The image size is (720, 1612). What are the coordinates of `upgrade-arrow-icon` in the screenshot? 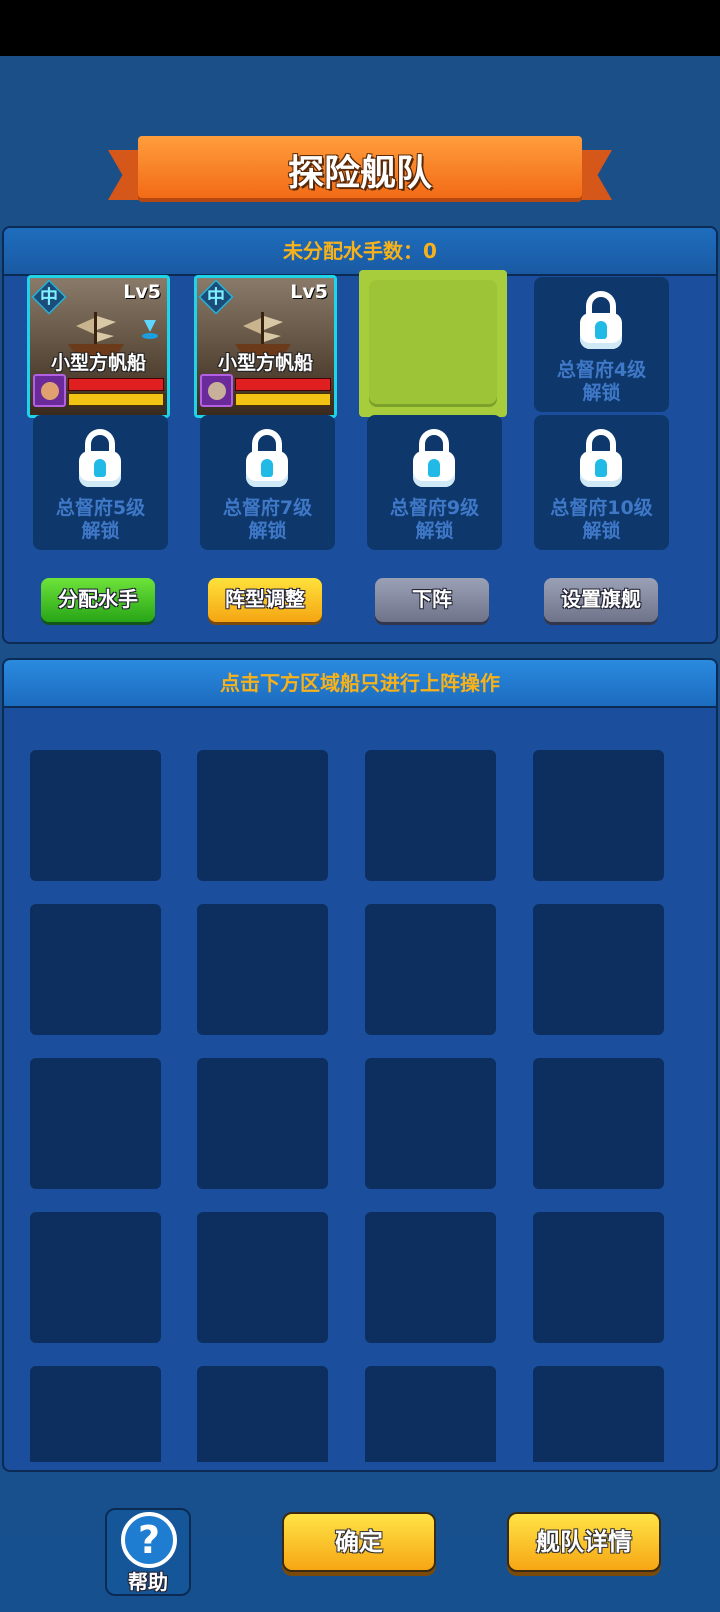 It's located at (150, 329).